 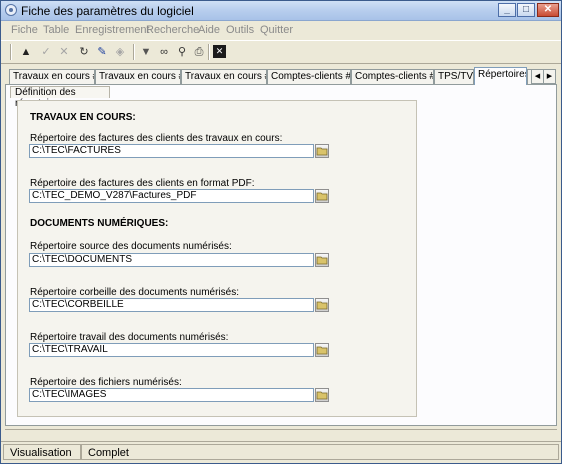 What do you see at coordinates (11, 10) in the screenshot?
I see `app-icon` at bounding box center [11, 10].